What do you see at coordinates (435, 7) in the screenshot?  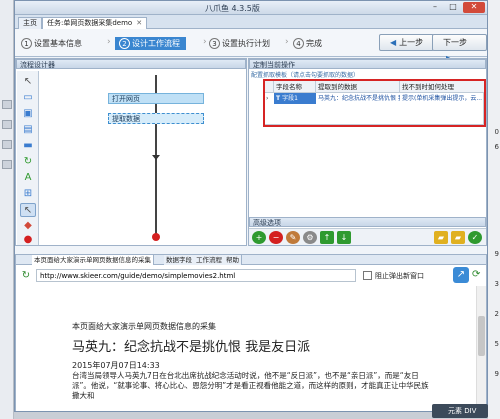 I see `minimize-button: –` at bounding box center [435, 7].